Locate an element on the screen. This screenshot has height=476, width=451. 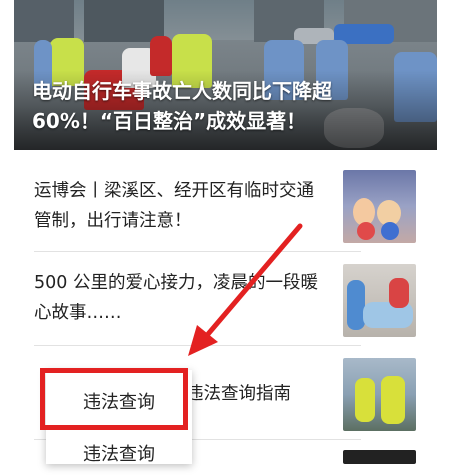
dark-thumbnail-image is located at coordinates (379, 457).